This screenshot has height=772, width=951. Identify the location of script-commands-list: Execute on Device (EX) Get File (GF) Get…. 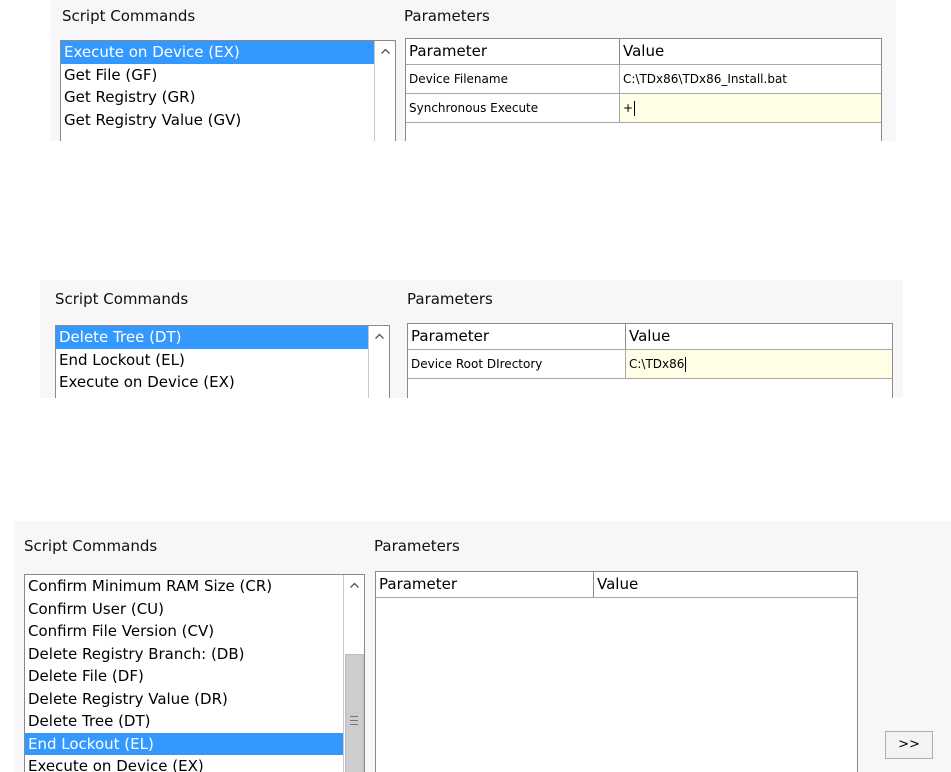
(228, 90).